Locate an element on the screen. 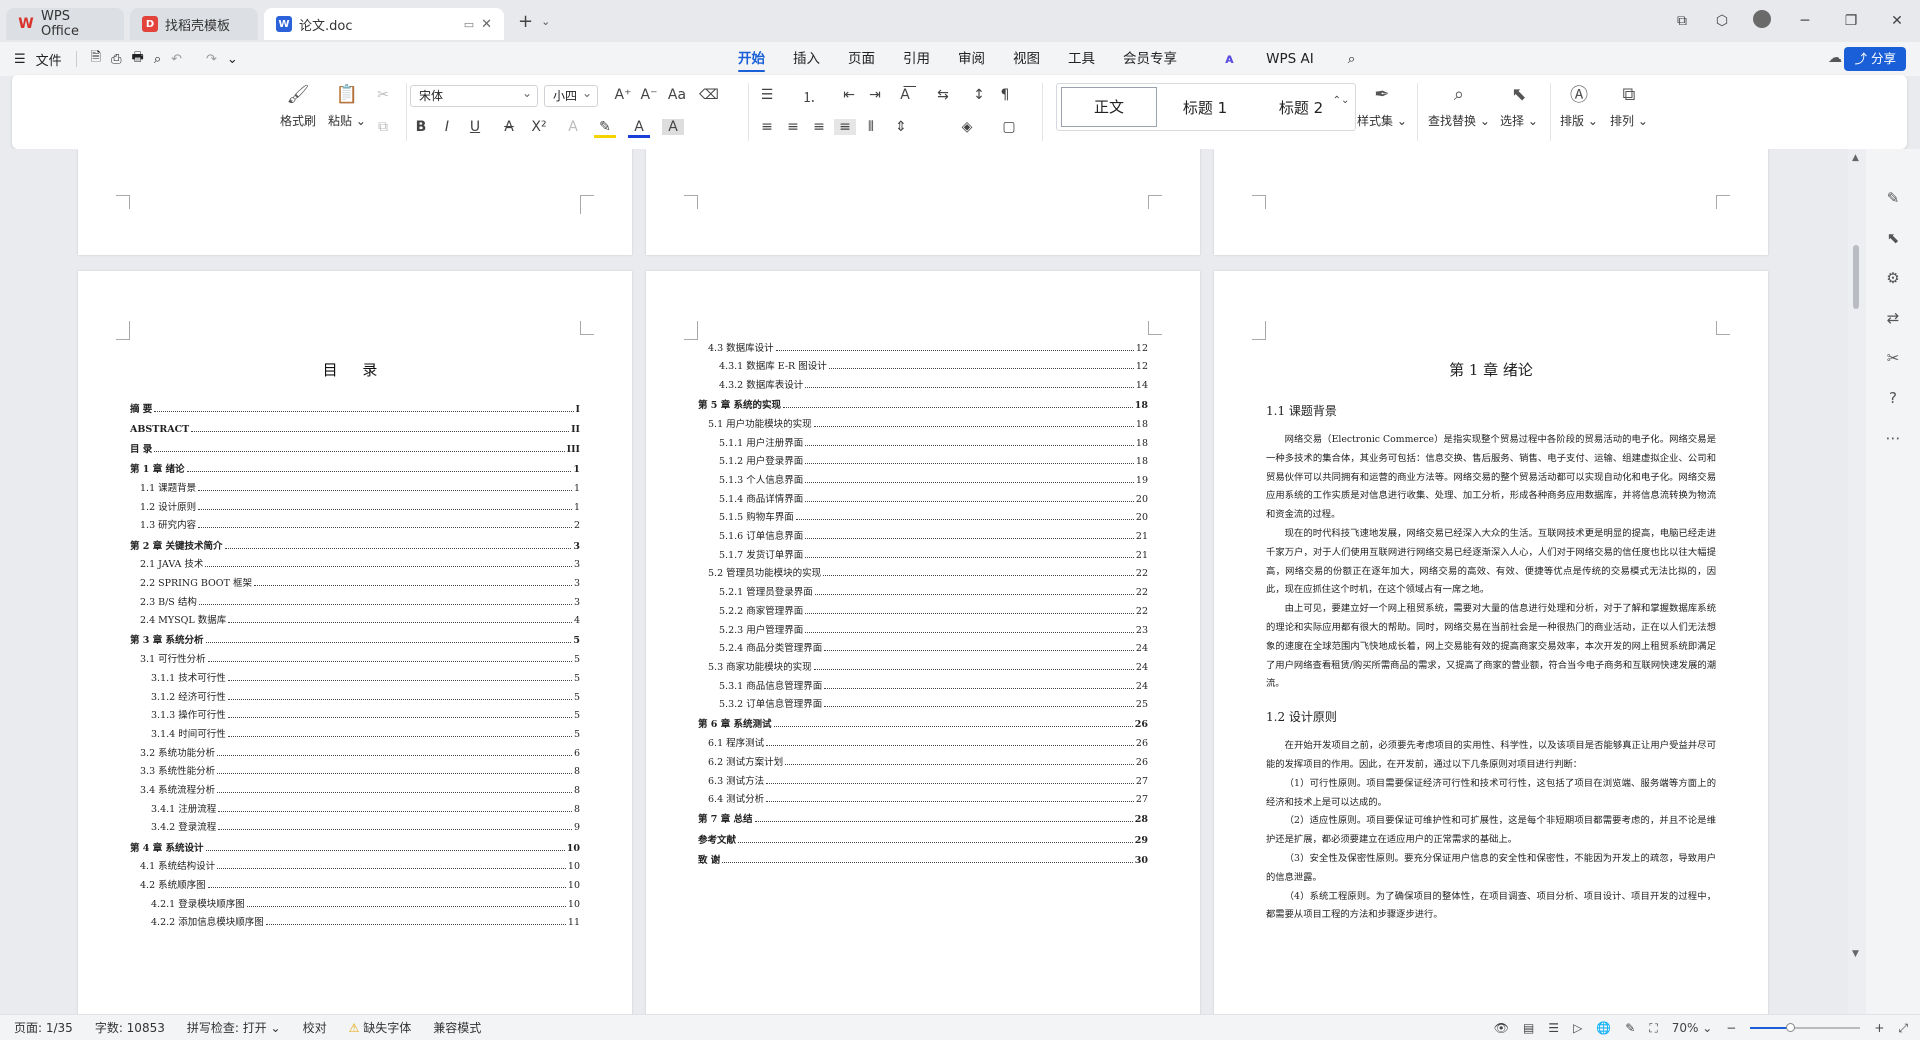 The image size is (1920, 1040). toc-entry: 第 6 章 系统测试 26 is located at coordinates (923, 721).